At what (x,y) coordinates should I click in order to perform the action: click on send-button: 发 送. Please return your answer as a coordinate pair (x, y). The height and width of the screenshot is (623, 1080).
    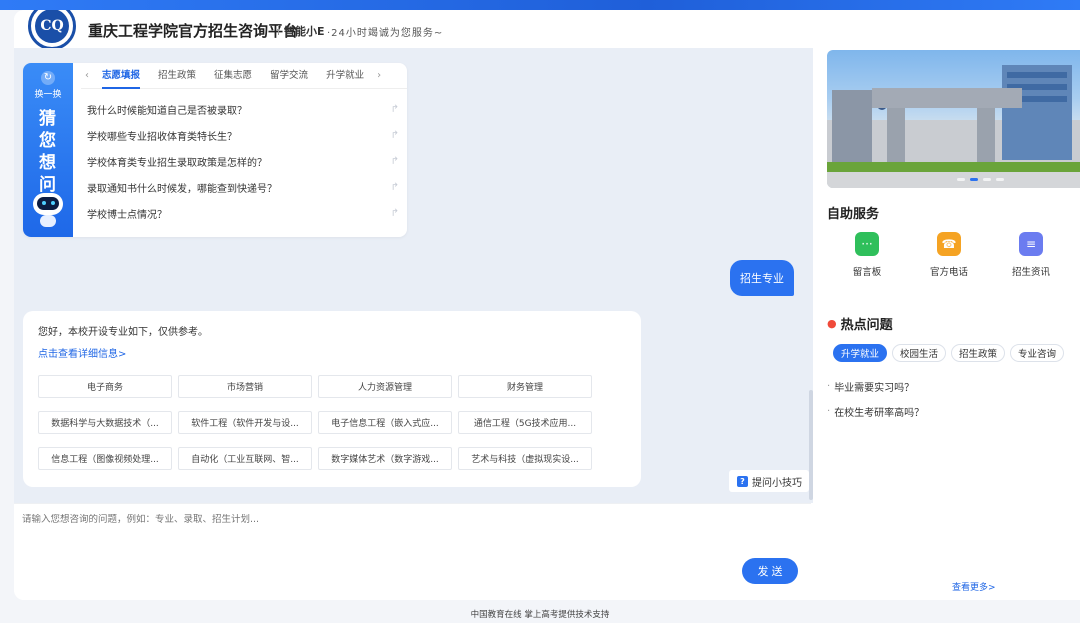
    Looking at the image, I should click on (770, 571).